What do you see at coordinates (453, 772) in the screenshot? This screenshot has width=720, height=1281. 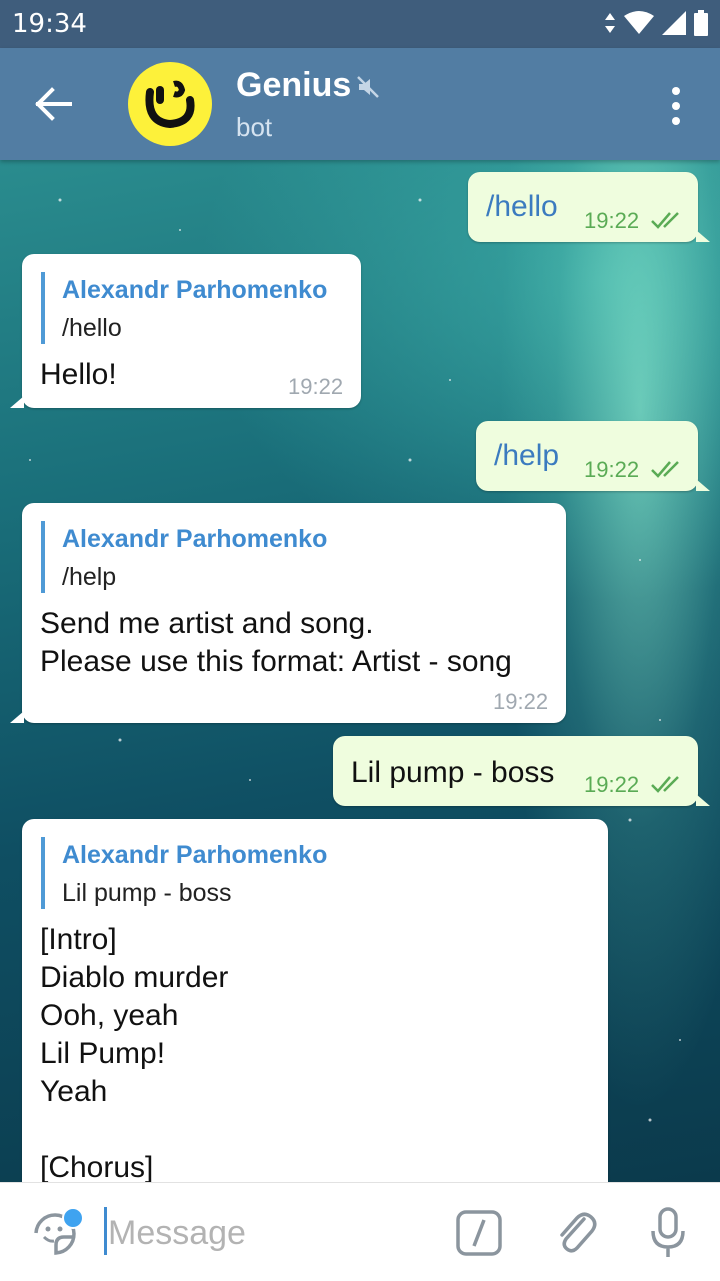 I see `message-text: Lil pump - boss` at bounding box center [453, 772].